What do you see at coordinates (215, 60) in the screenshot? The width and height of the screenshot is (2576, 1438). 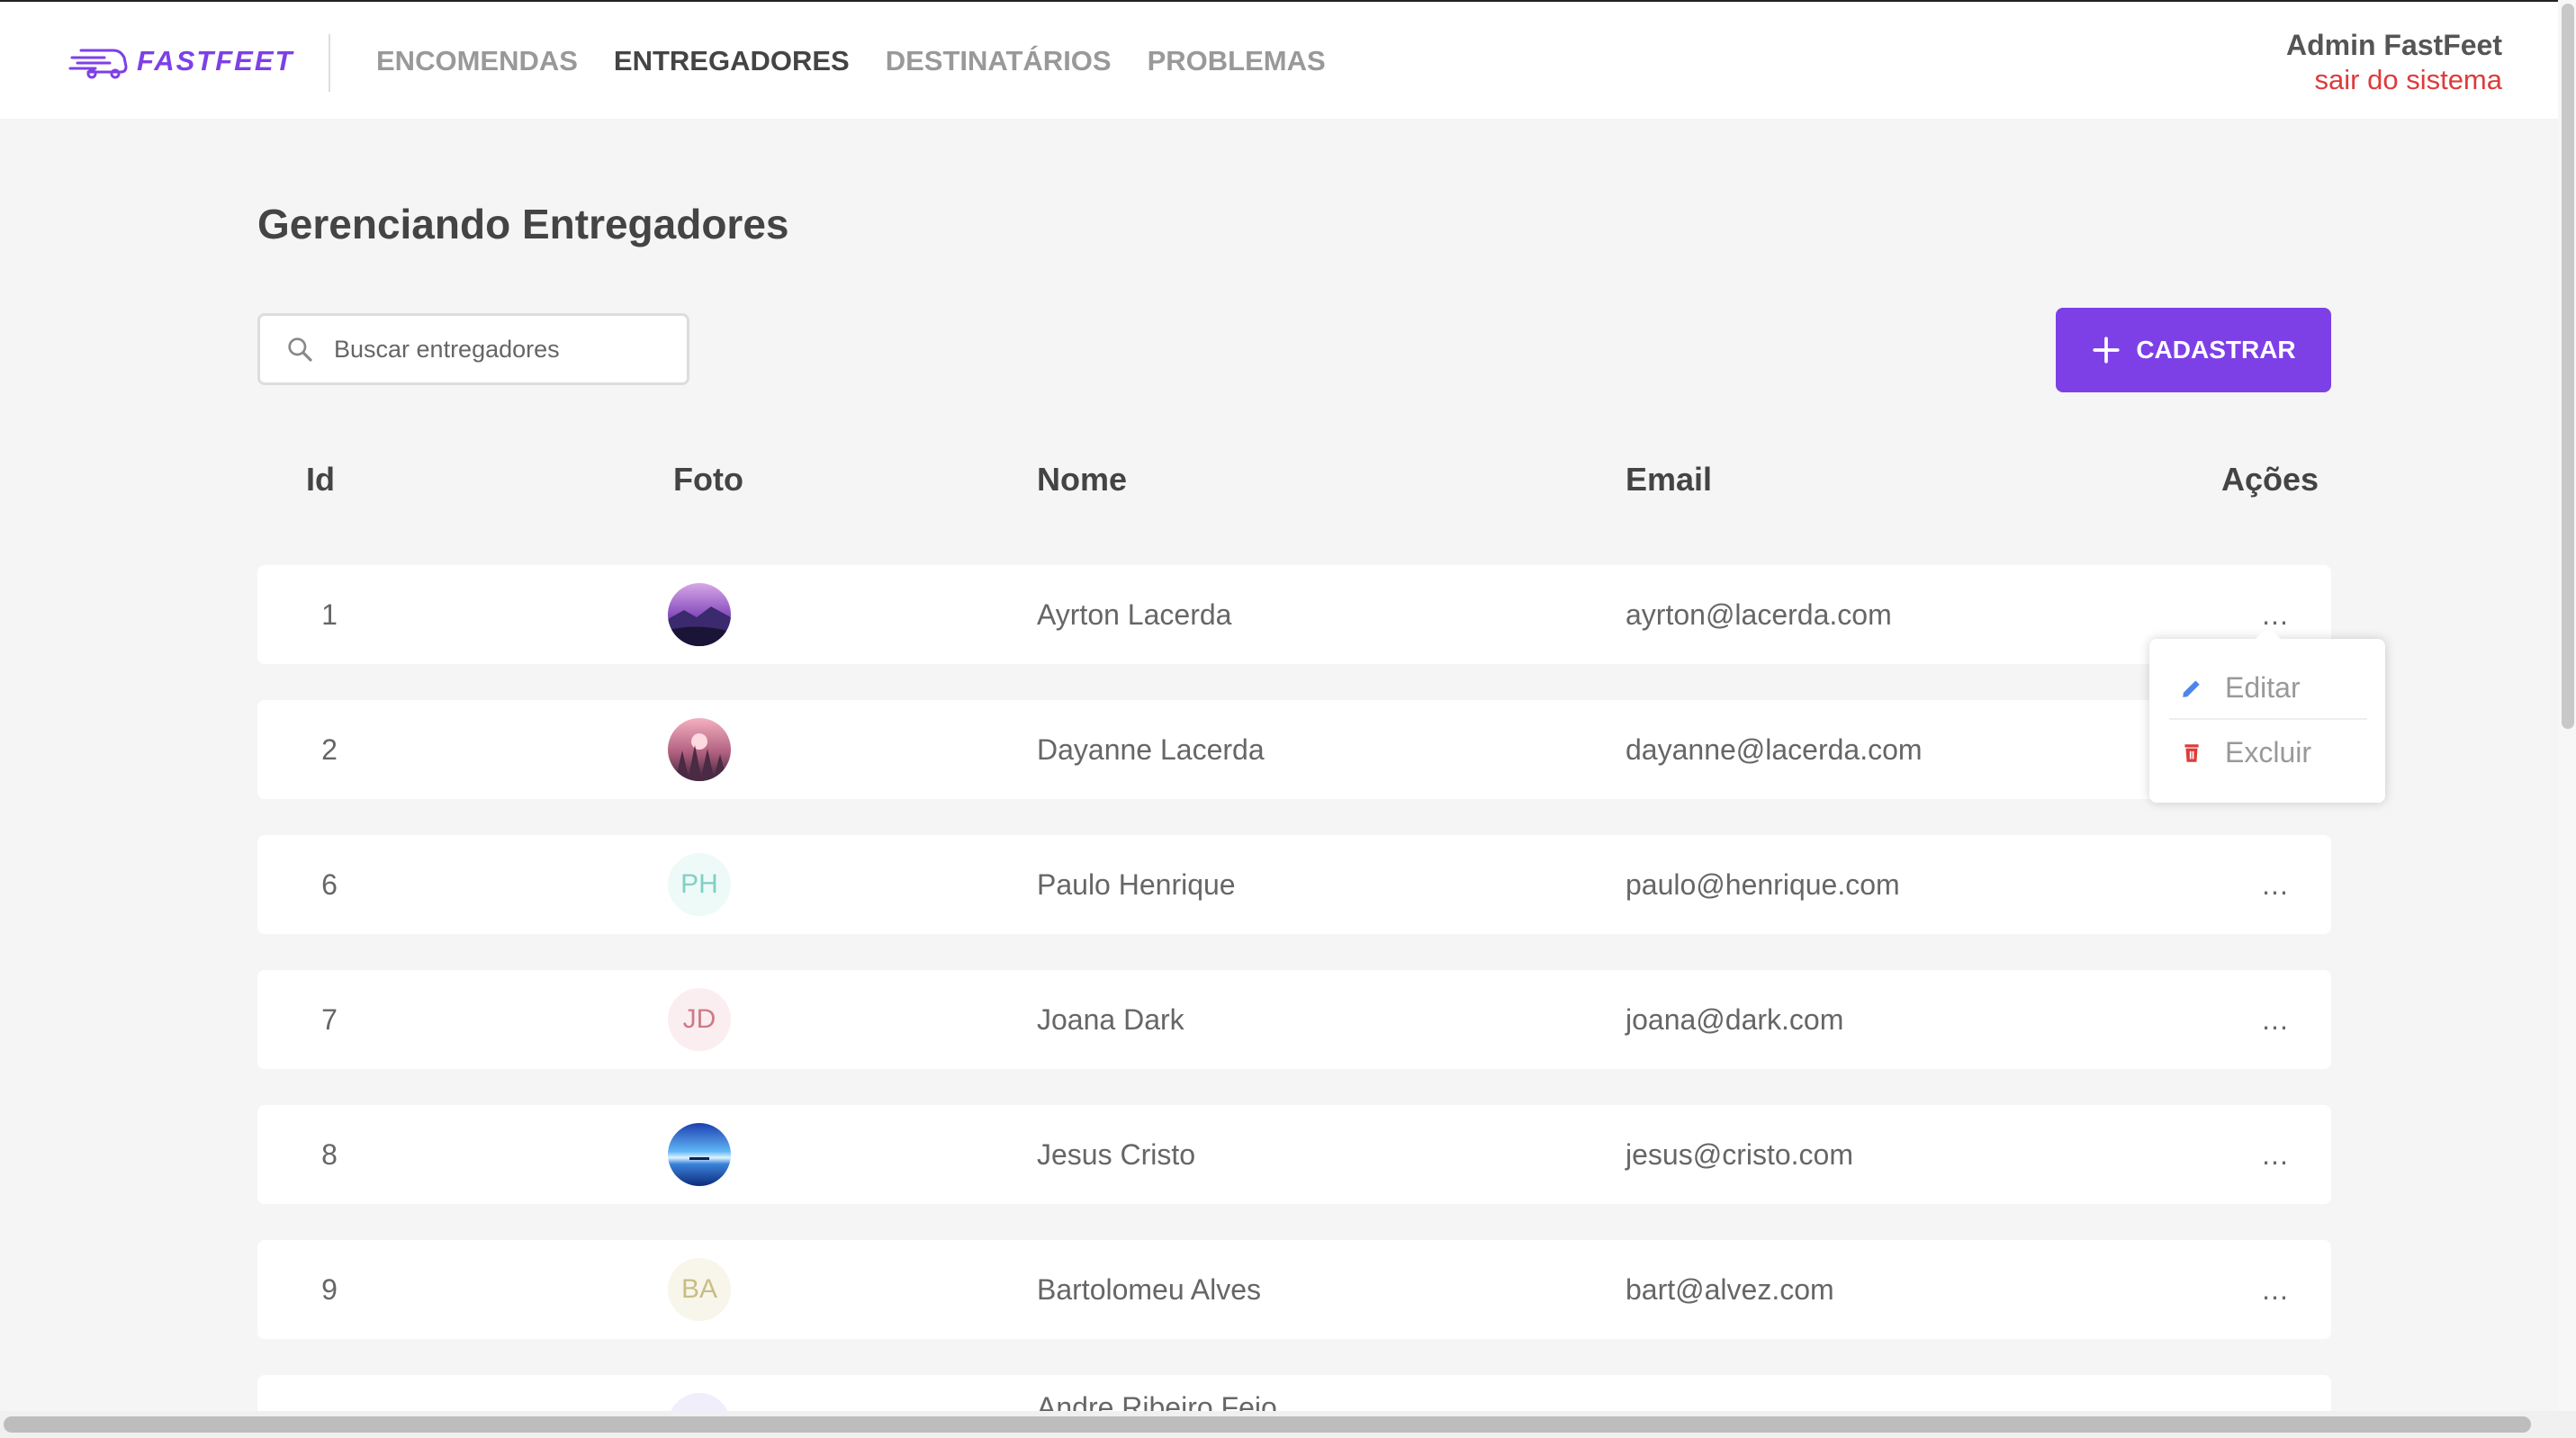 I see `logo-text: FASTFEET` at bounding box center [215, 60].